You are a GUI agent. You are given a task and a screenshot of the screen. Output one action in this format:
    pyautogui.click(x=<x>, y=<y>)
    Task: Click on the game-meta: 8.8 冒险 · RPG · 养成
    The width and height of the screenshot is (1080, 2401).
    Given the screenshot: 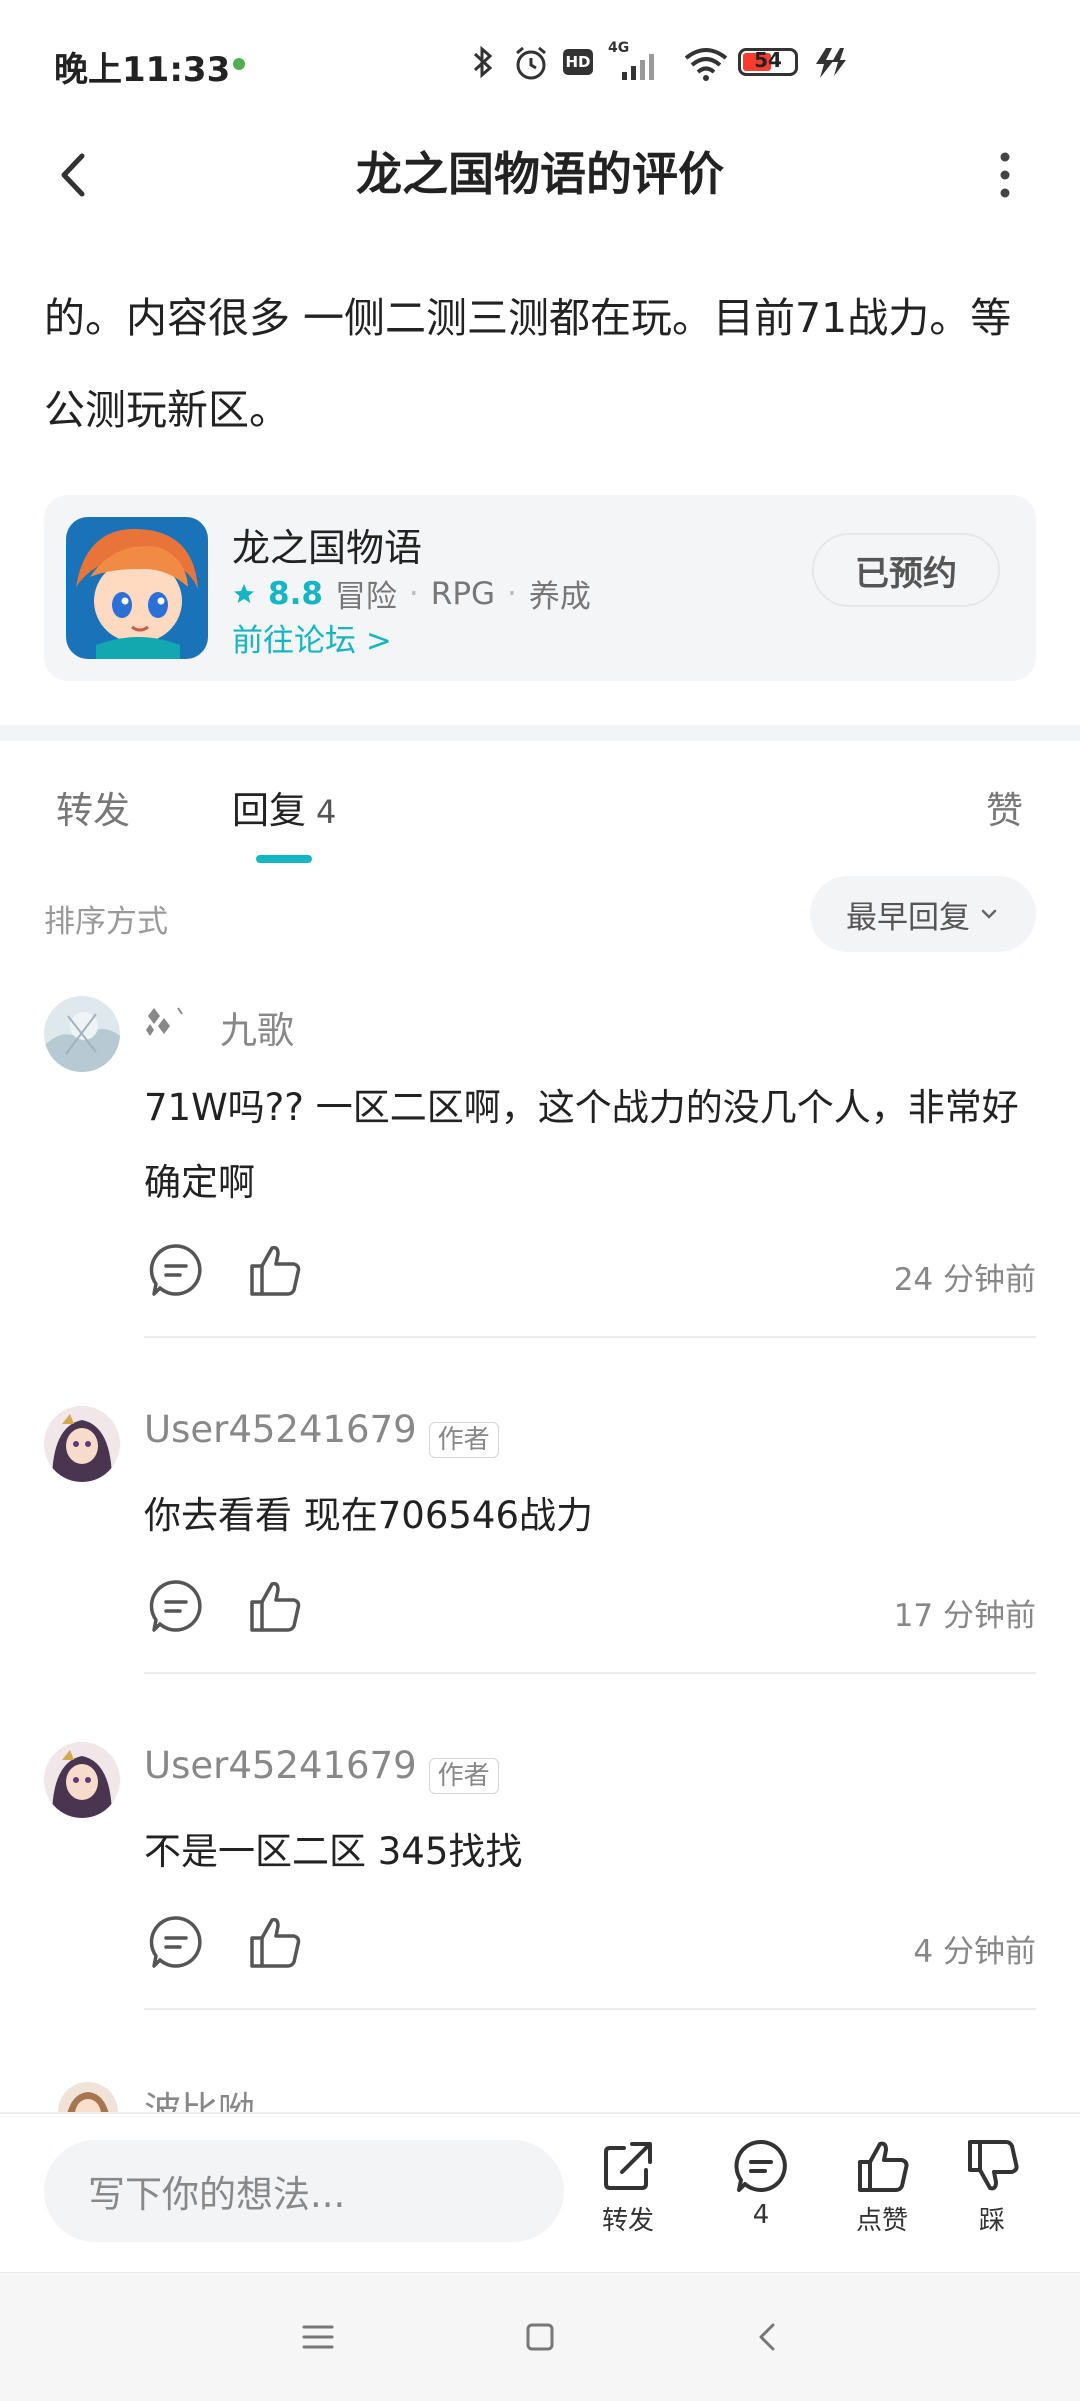 What is the action you would take?
    pyautogui.click(x=411, y=593)
    